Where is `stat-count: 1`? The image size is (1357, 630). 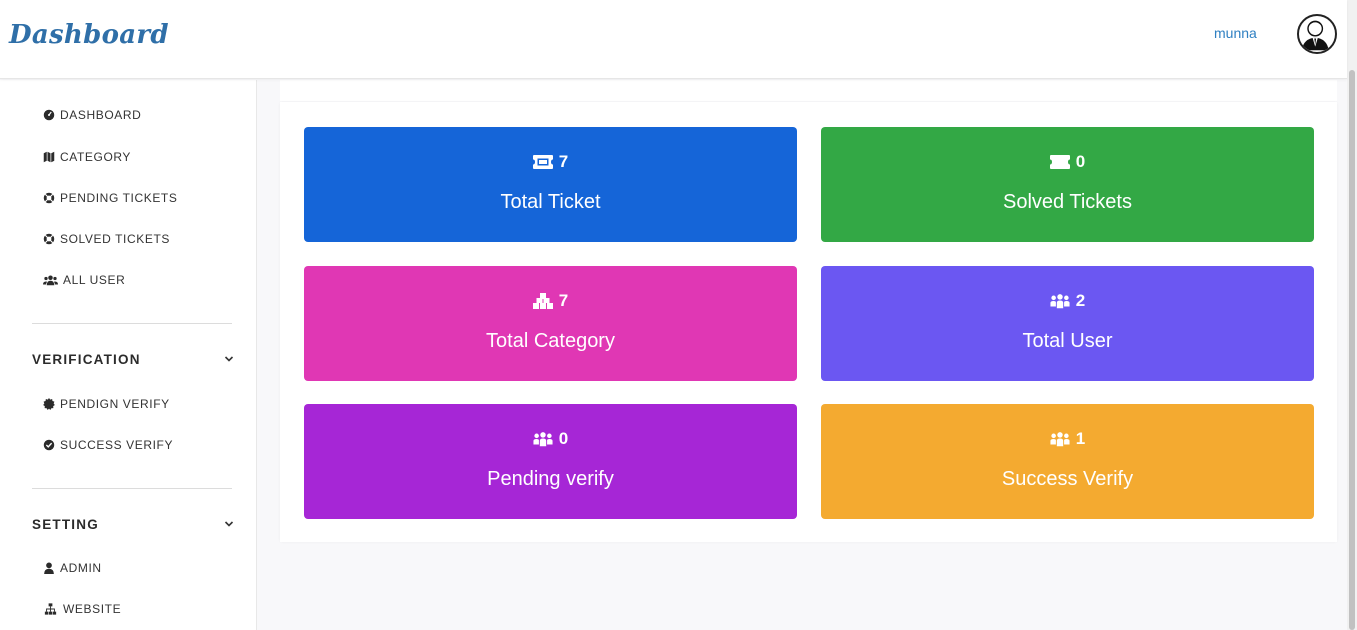 stat-count: 1 is located at coordinates (1080, 438).